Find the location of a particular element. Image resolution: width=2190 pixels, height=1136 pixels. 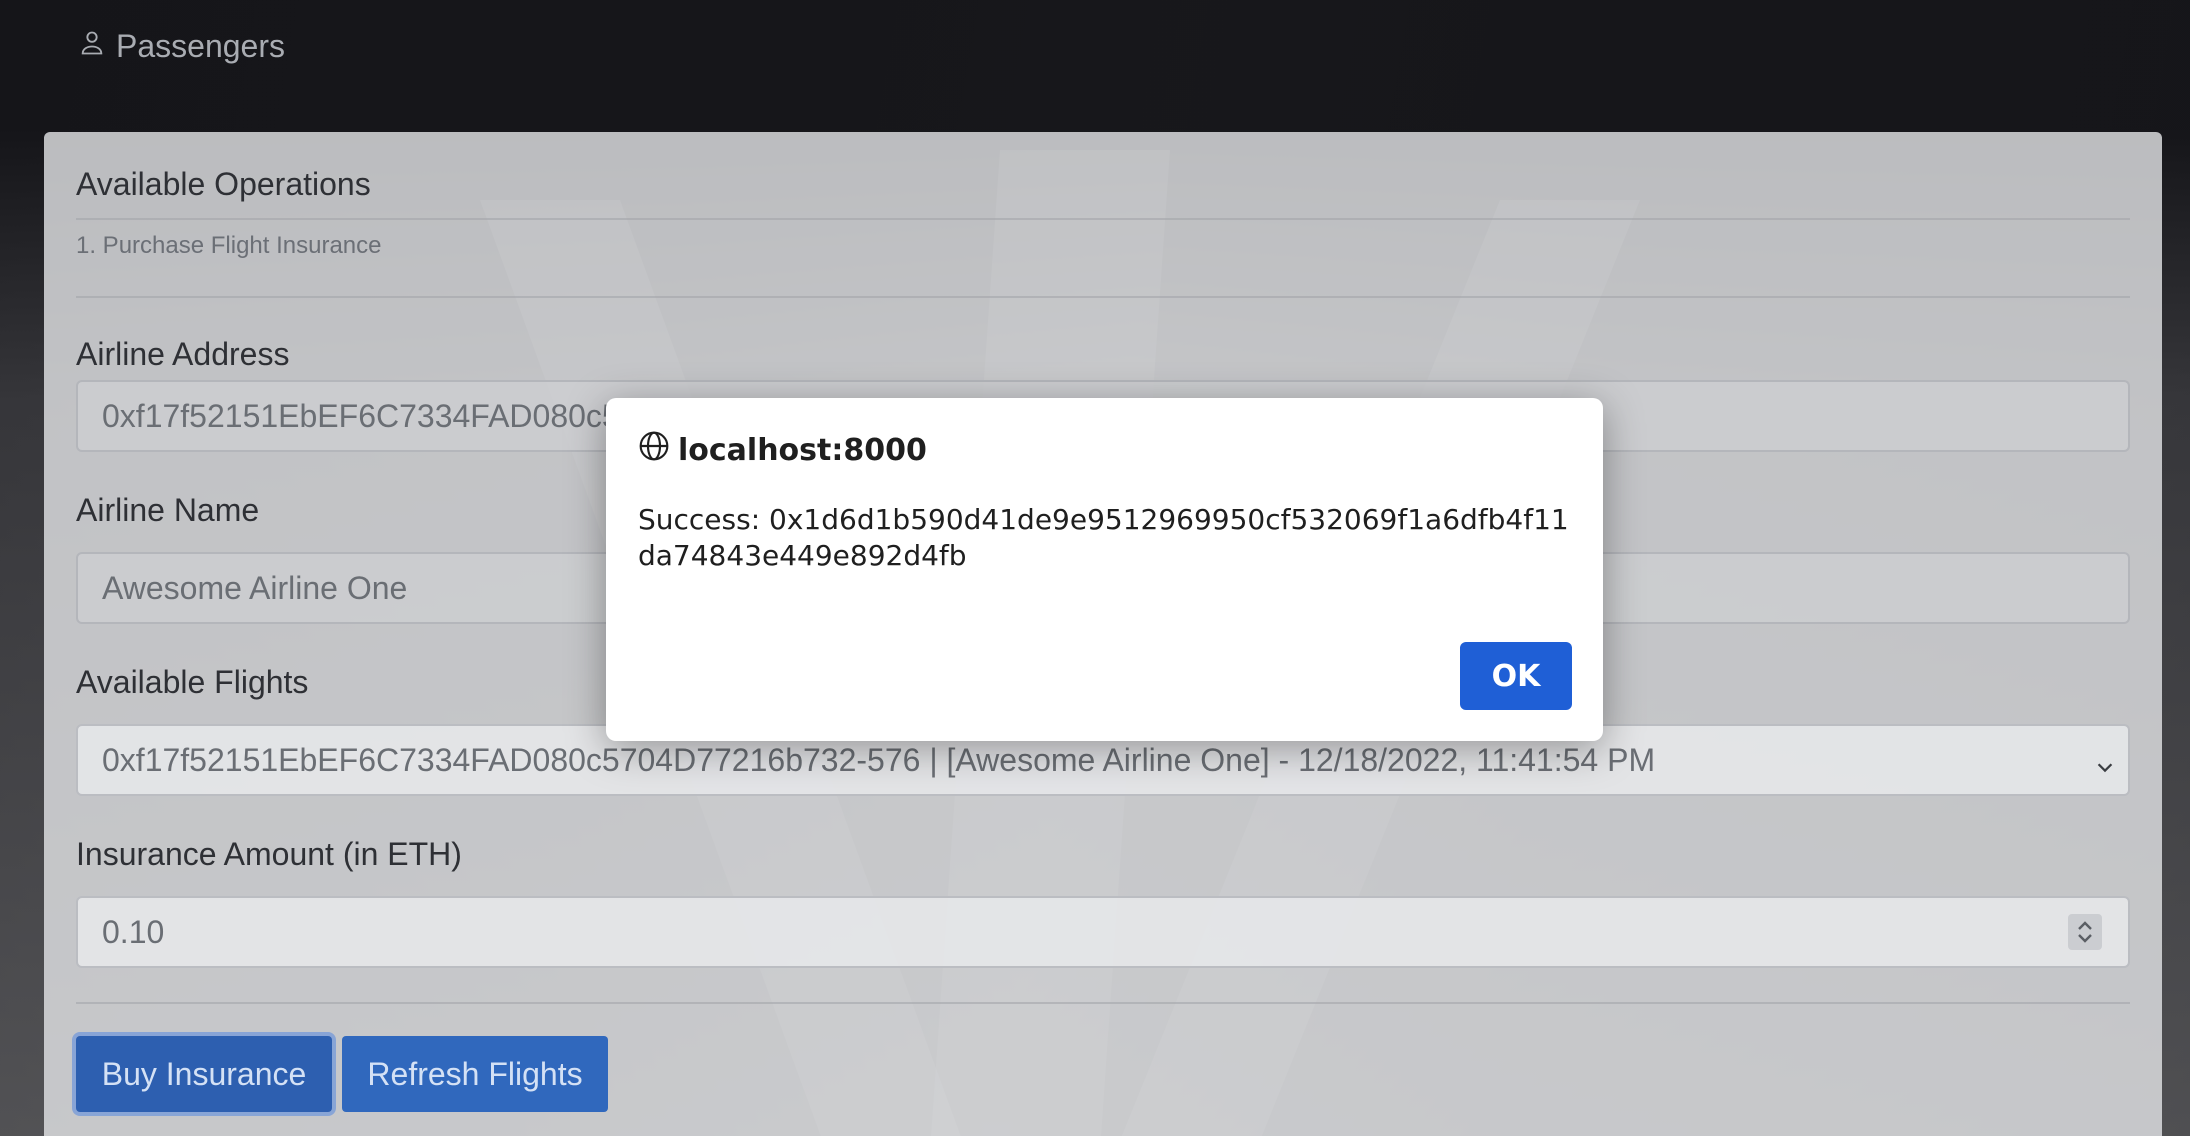

dialog-origin: localhost:8000 is located at coordinates (782, 450).